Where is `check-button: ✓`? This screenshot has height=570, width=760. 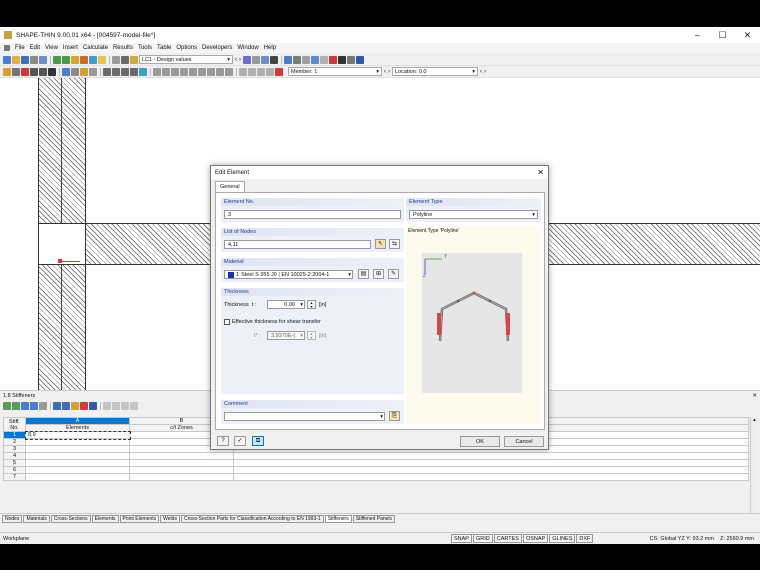
check-button: ✓ is located at coordinates (240, 441).